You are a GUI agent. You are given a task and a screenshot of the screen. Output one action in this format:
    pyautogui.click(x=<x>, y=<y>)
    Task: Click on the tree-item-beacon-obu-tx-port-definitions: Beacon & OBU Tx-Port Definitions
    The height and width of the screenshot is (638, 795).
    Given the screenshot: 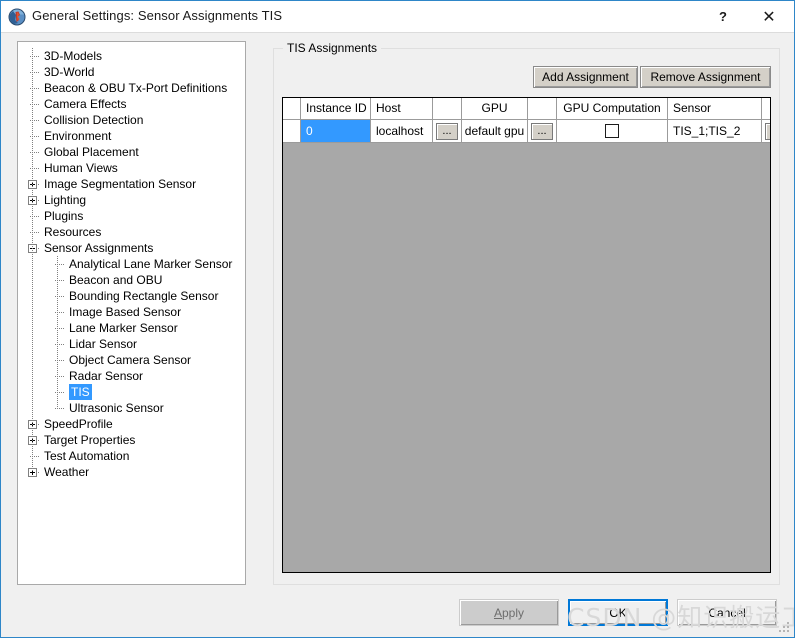 What is the action you would take?
    pyautogui.click(x=131, y=88)
    